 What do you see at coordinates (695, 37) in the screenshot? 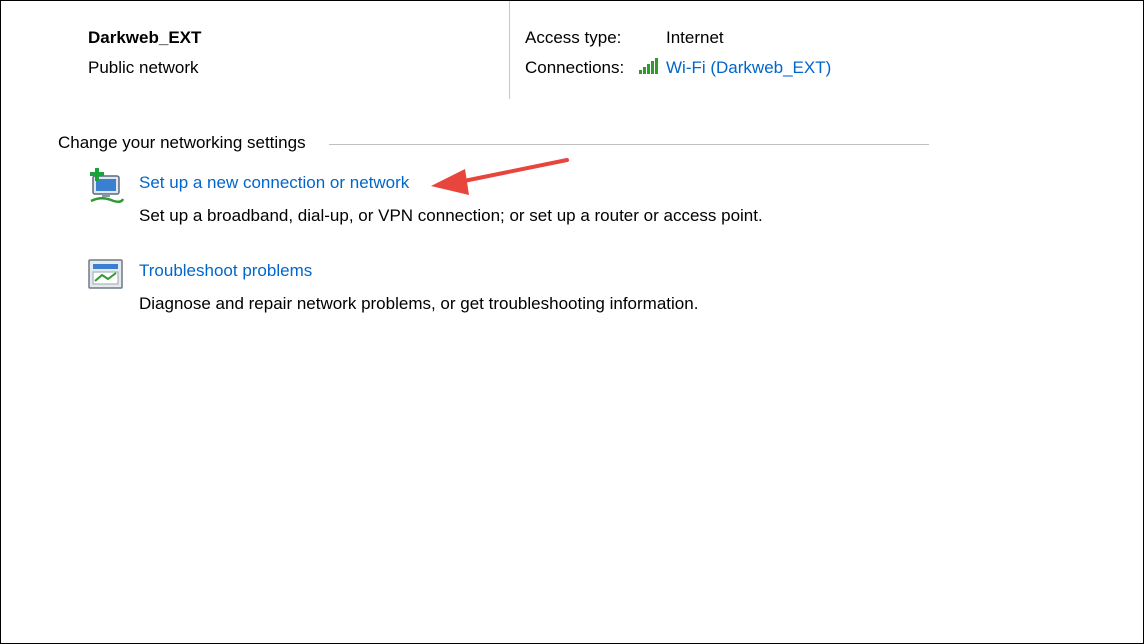
I see `access-type-value: Internet` at bounding box center [695, 37].